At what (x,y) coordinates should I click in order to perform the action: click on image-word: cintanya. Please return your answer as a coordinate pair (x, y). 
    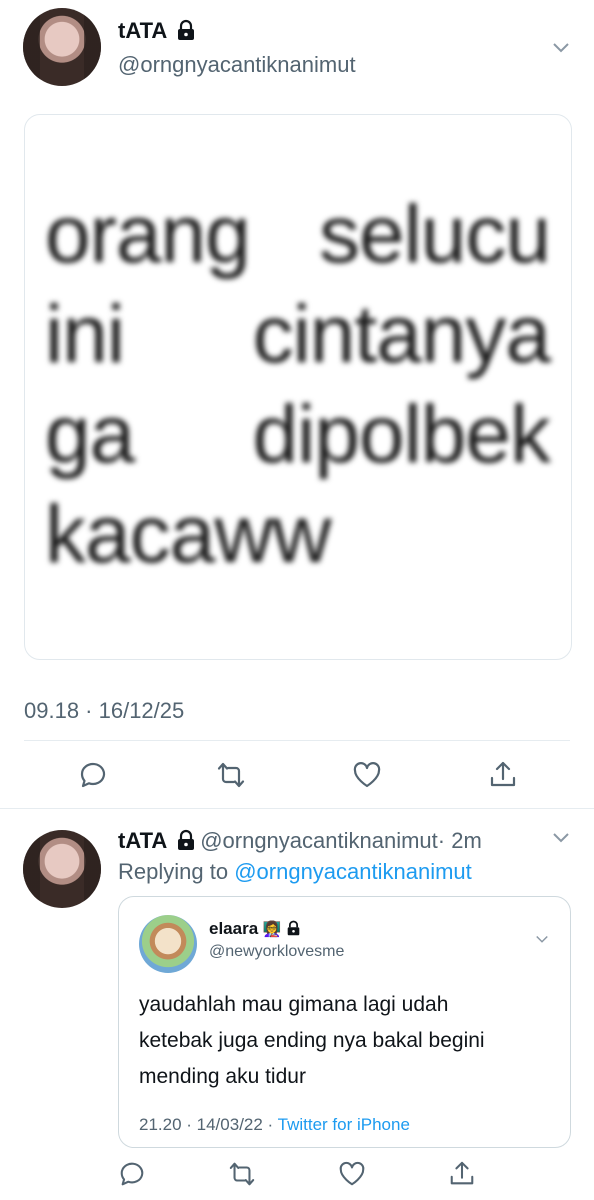
    Looking at the image, I should click on (401, 334).